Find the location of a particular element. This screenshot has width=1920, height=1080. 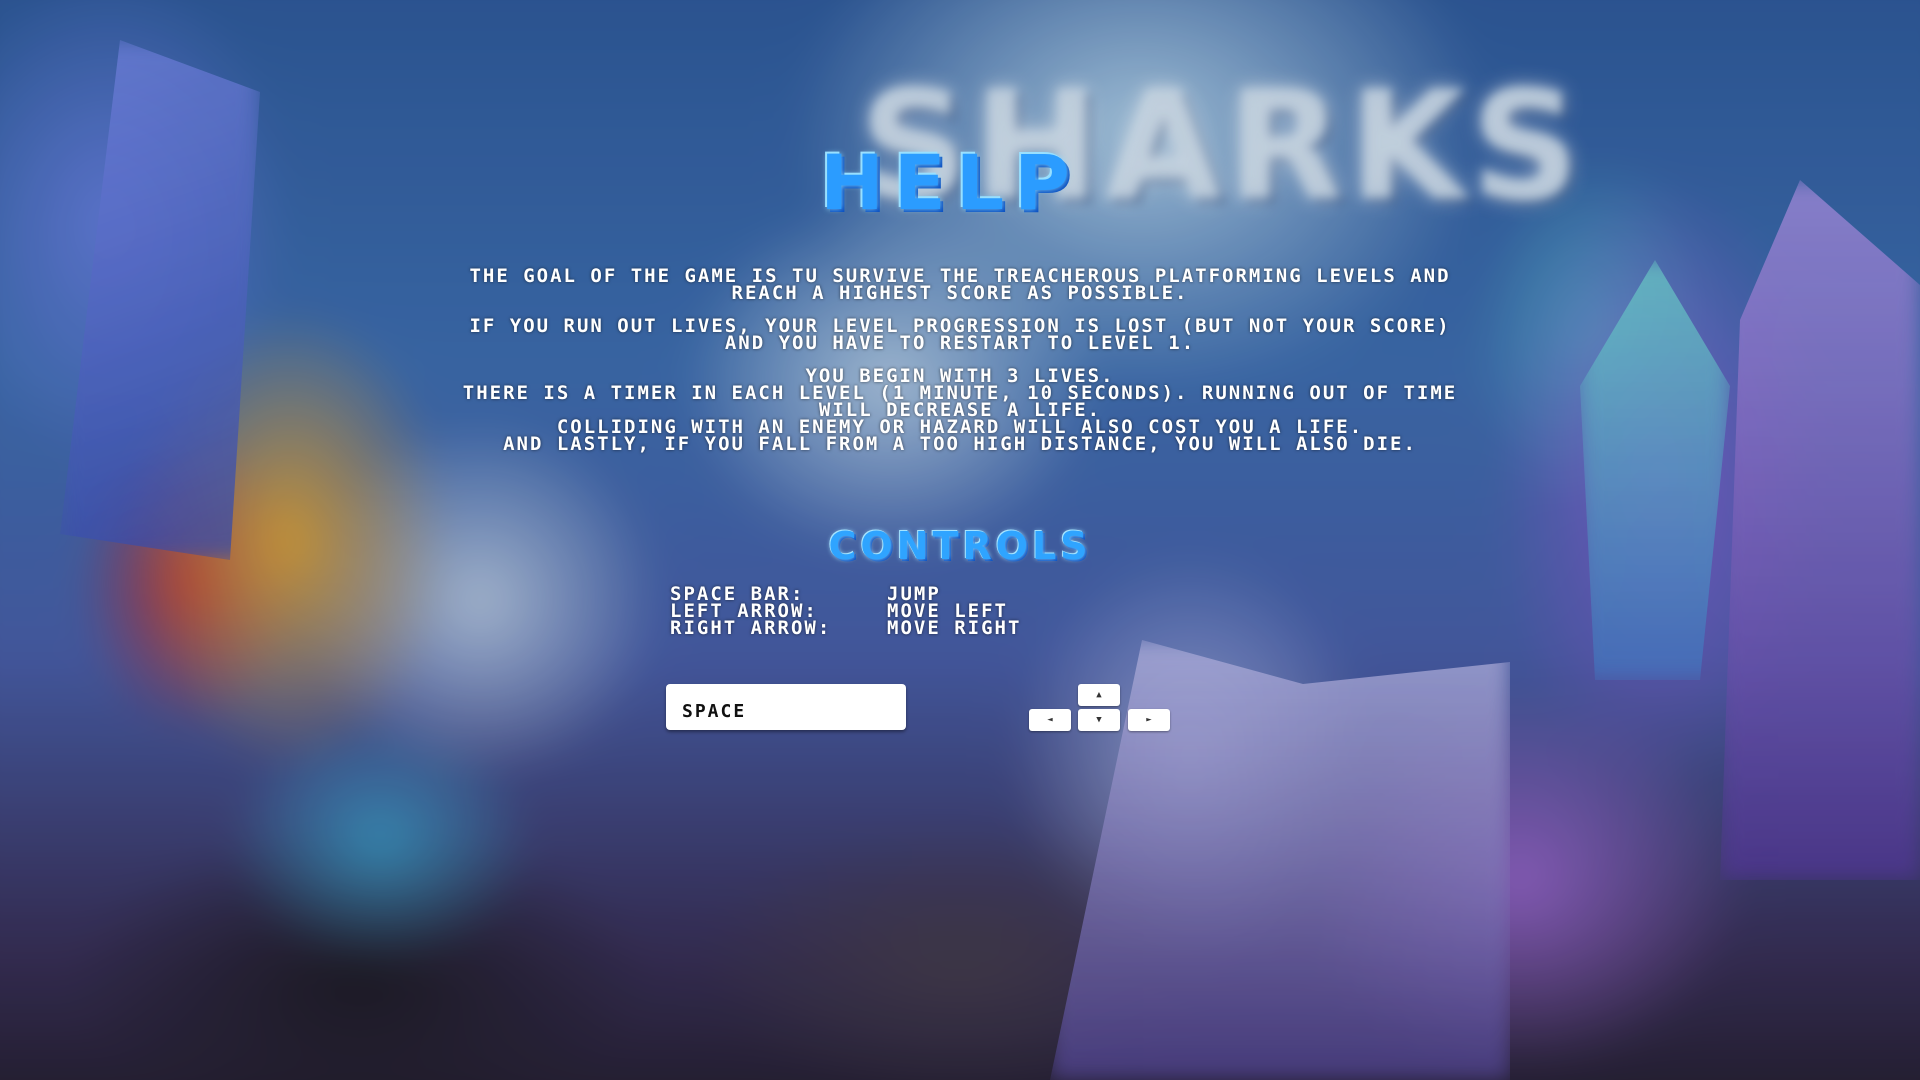

arrow-down-key-icon: ▼ is located at coordinates (1099, 720).